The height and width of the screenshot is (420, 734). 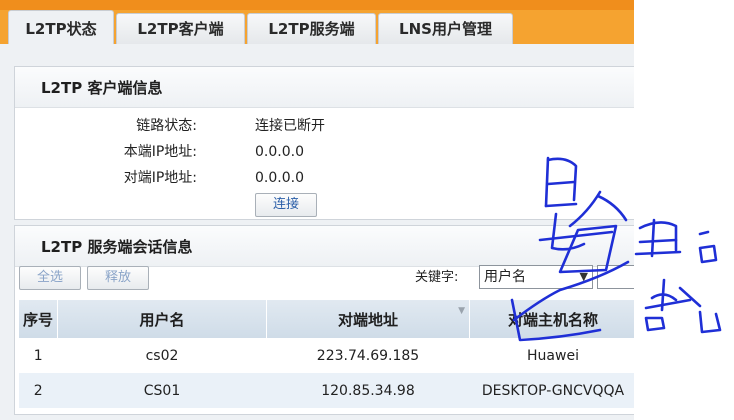 What do you see at coordinates (437, 277) in the screenshot?
I see `keyword-label: 关键字:` at bounding box center [437, 277].